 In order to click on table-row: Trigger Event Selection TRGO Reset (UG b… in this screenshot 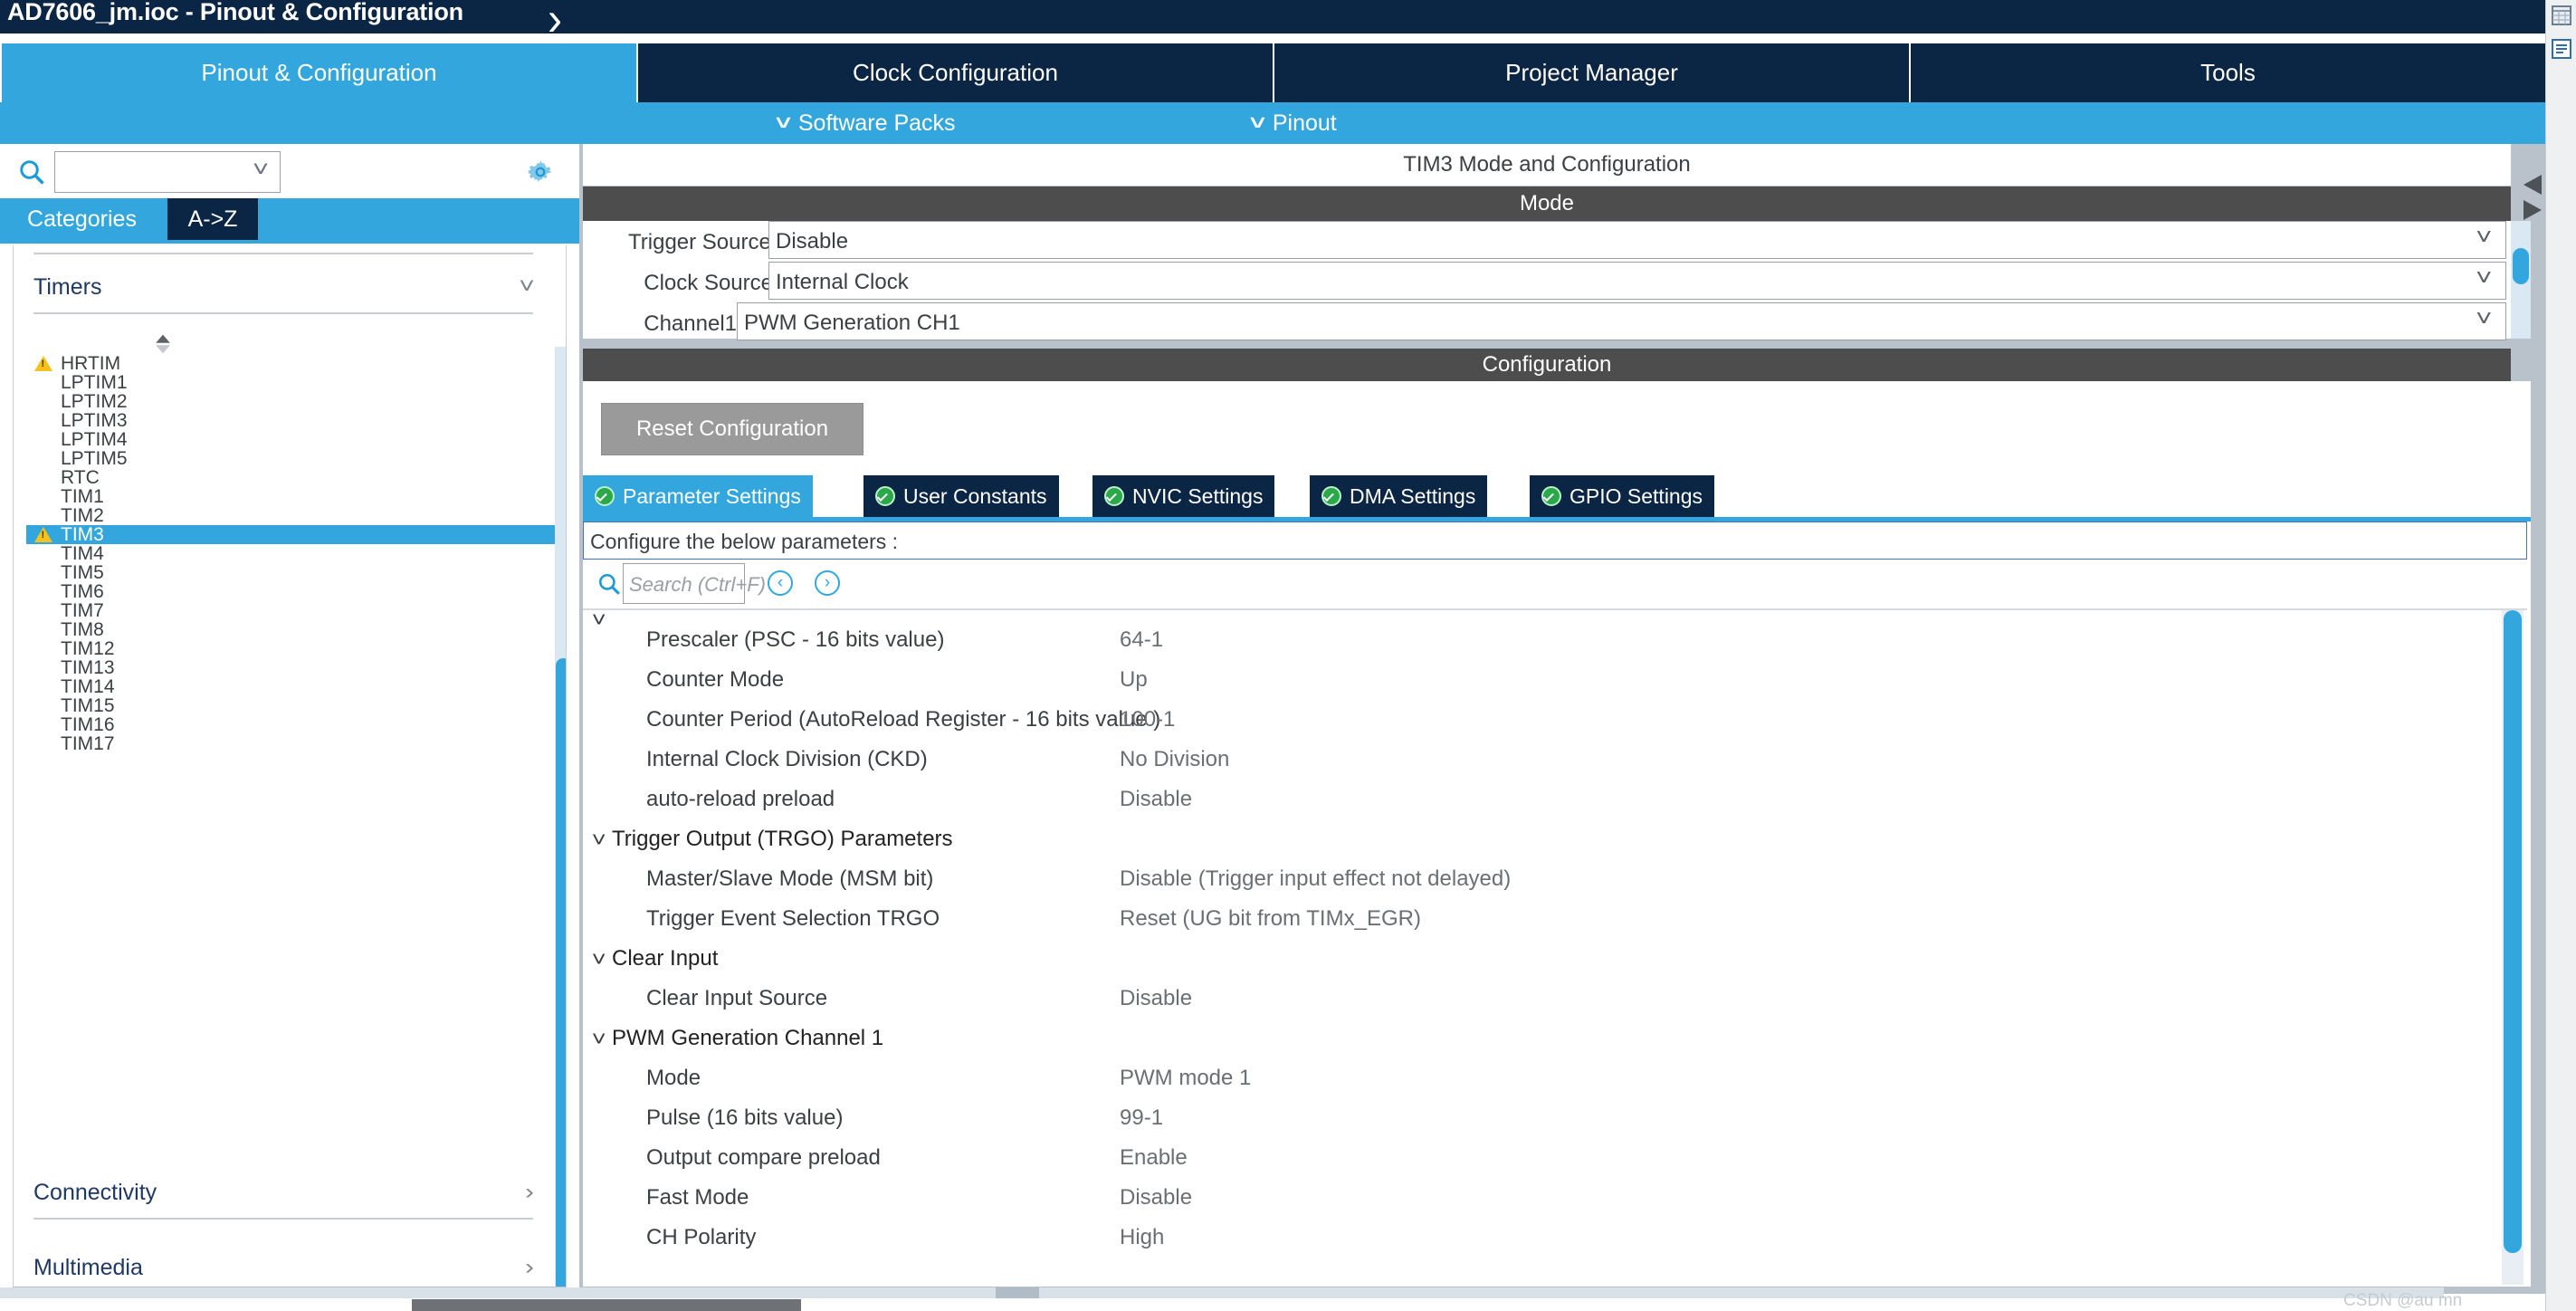, I will do `click(1542, 919)`.